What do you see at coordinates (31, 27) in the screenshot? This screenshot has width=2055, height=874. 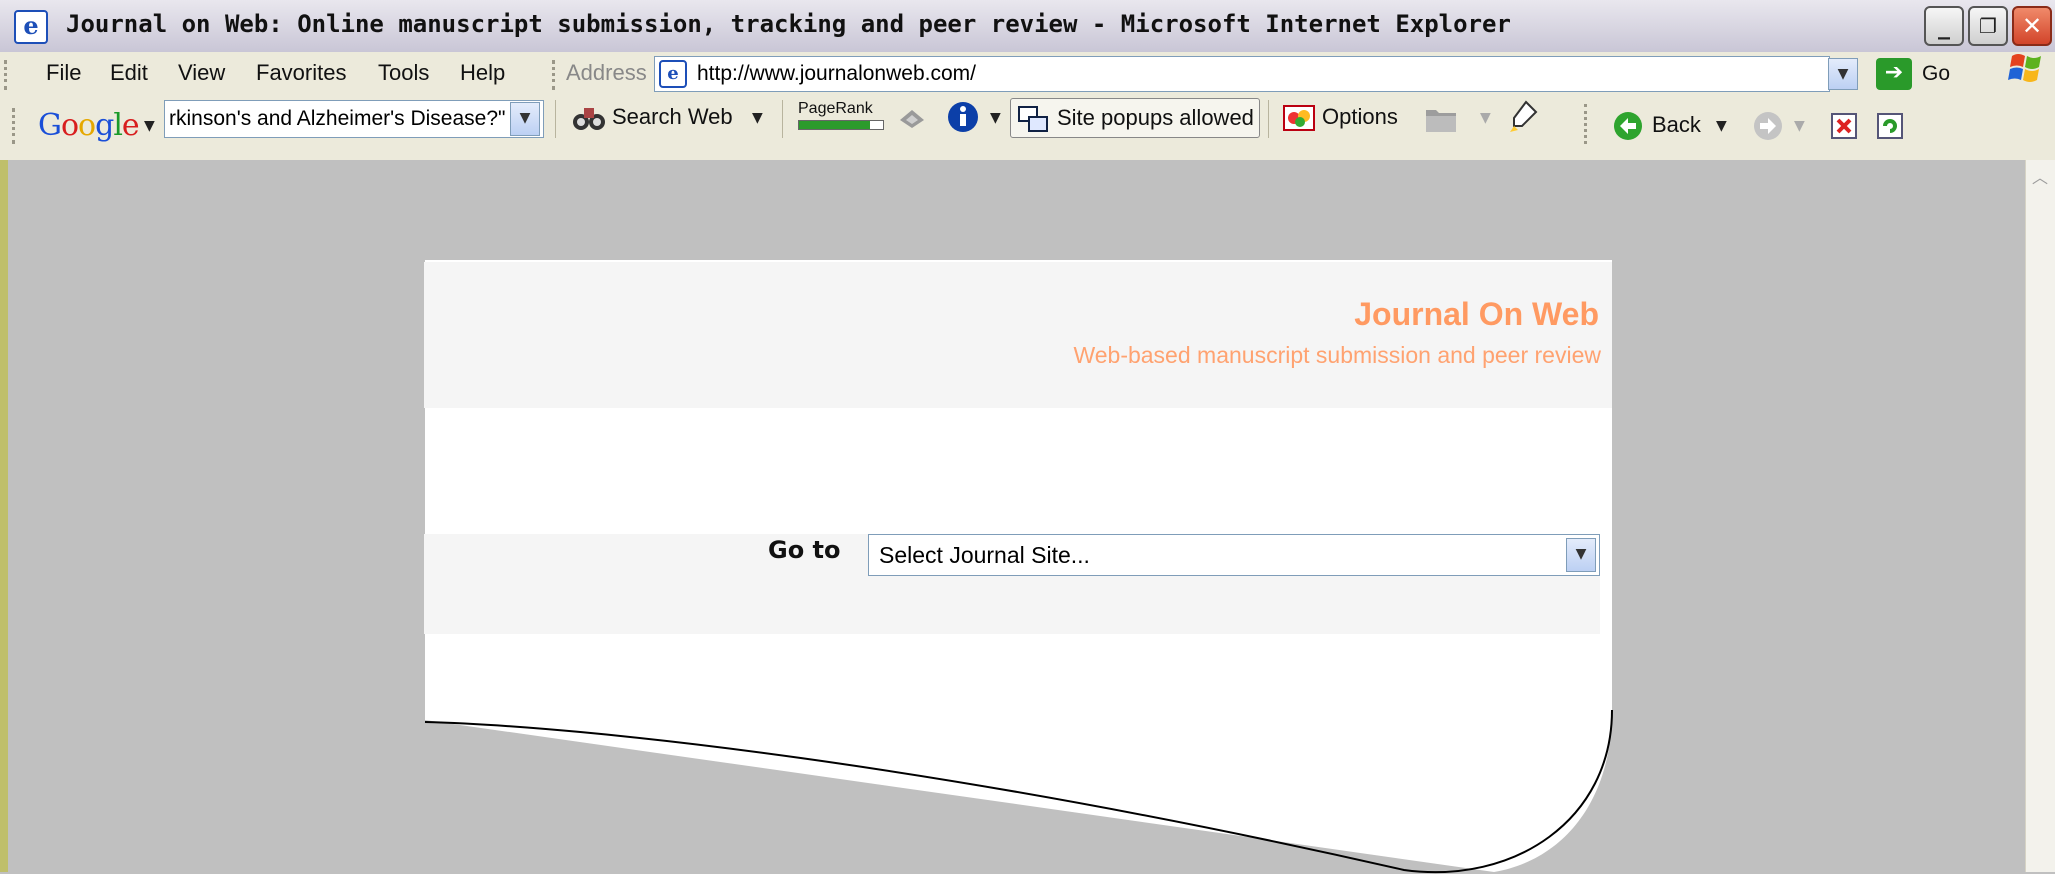 I see `ie-icon: e` at bounding box center [31, 27].